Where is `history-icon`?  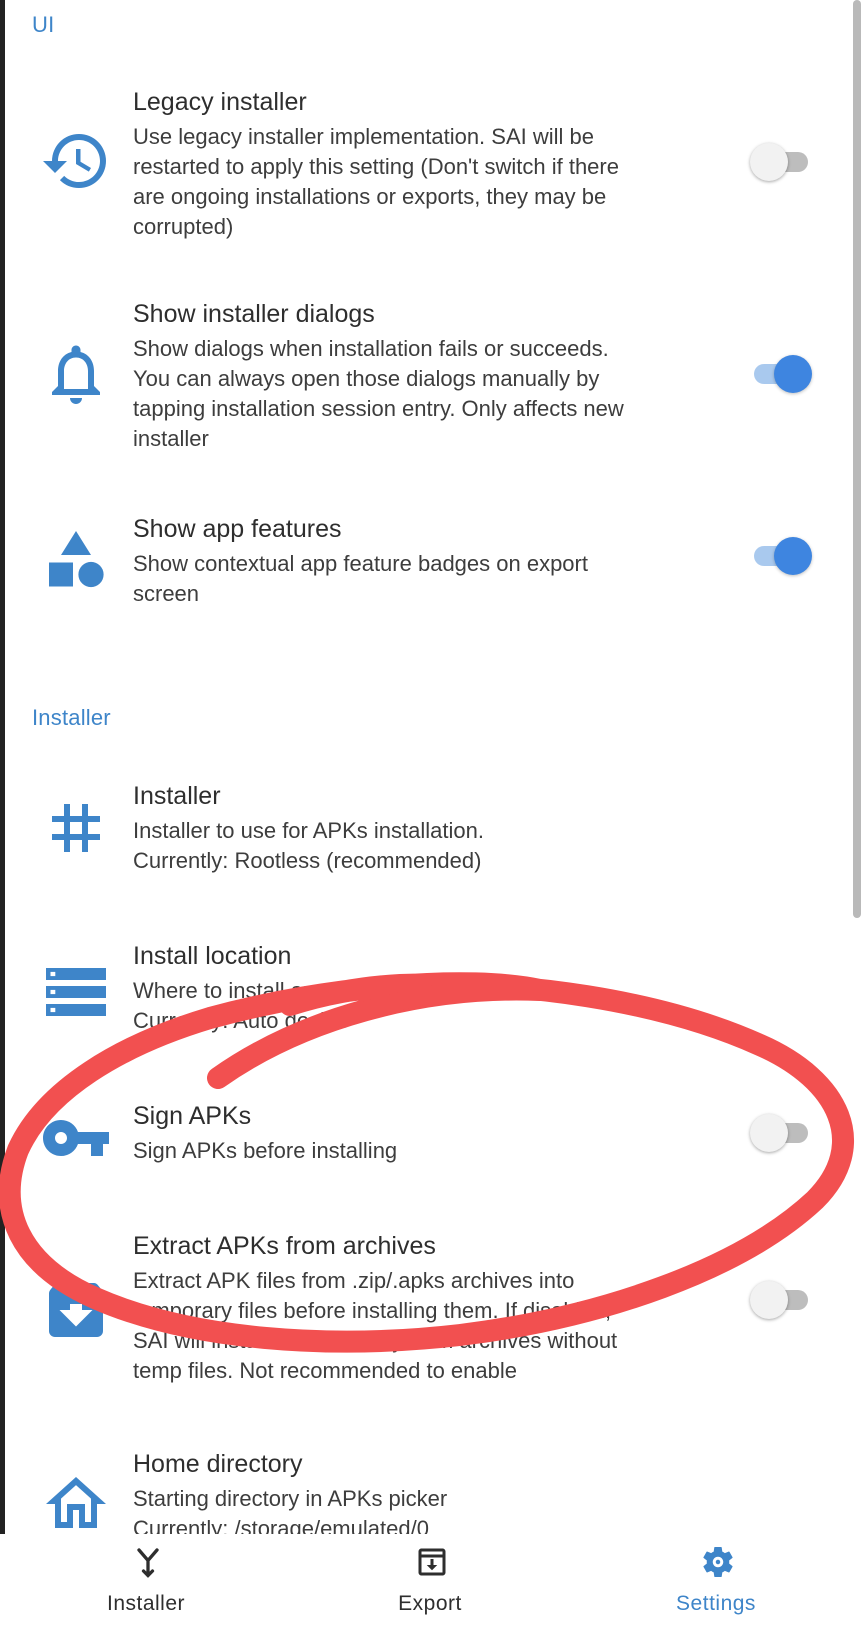 history-icon is located at coordinates (76, 161).